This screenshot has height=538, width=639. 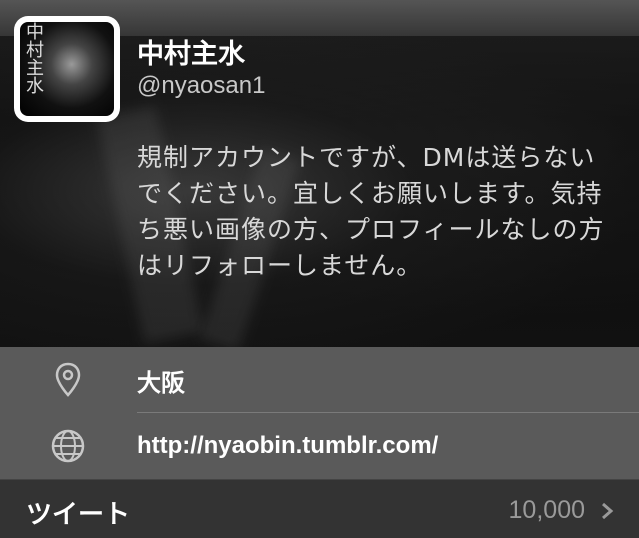 I want to click on website-row: http://nyaobin.tumblr.com/, so click(x=319, y=446).